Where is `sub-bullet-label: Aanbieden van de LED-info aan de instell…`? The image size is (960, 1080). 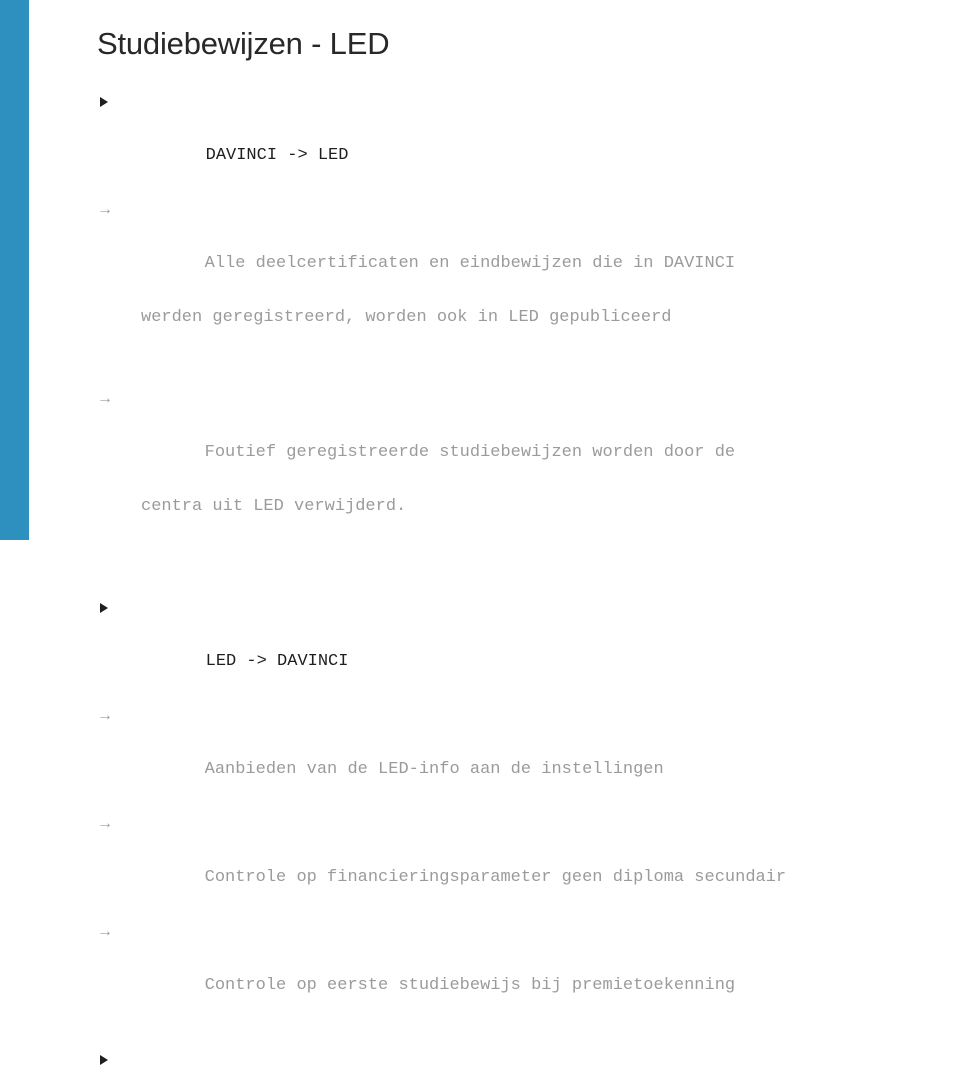 sub-bullet-label: Aanbieden van de LED-info aan de instell… is located at coordinates (434, 769).